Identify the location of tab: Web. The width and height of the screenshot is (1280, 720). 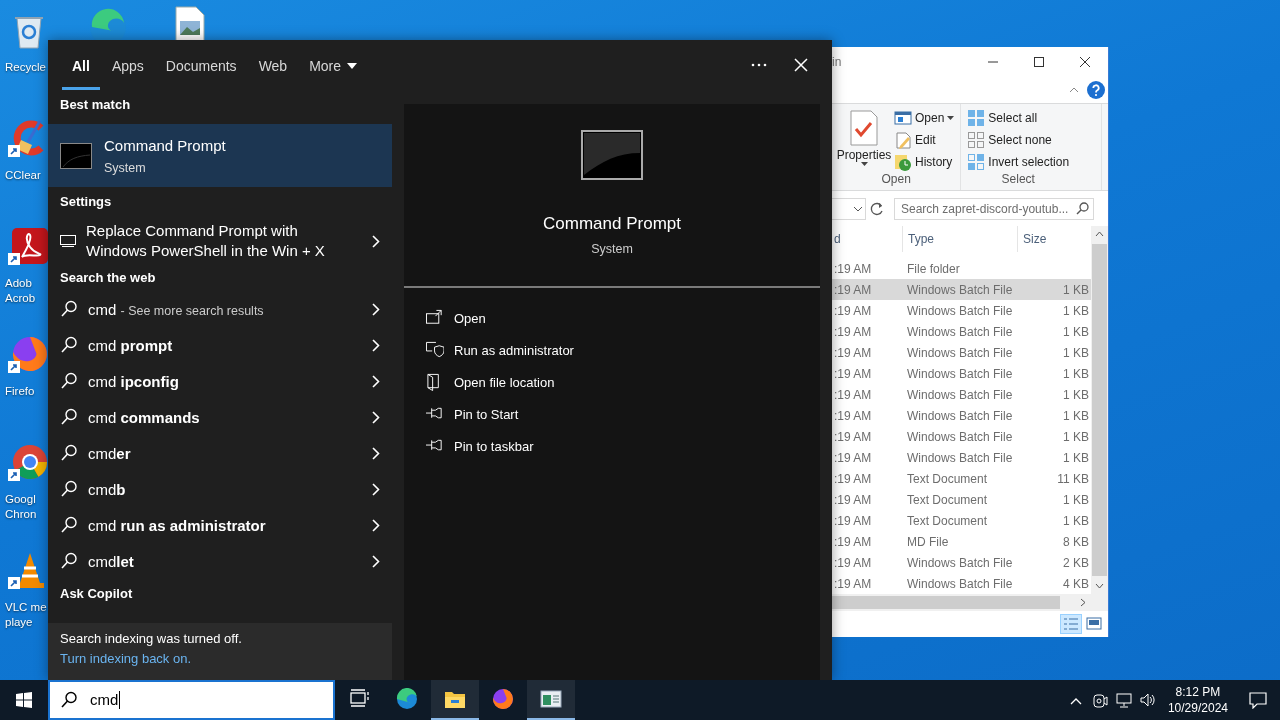
(273, 65).